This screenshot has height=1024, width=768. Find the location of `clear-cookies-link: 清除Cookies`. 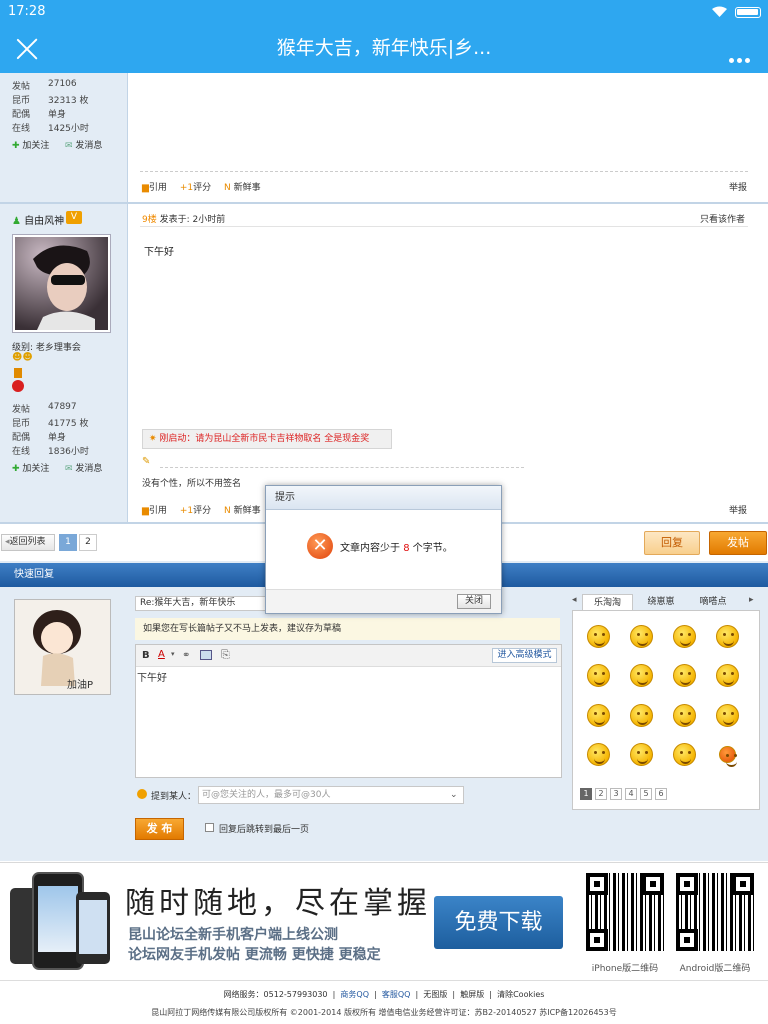

clear-cookies-link: 清除Cookies is located at coordinates (520, 994).